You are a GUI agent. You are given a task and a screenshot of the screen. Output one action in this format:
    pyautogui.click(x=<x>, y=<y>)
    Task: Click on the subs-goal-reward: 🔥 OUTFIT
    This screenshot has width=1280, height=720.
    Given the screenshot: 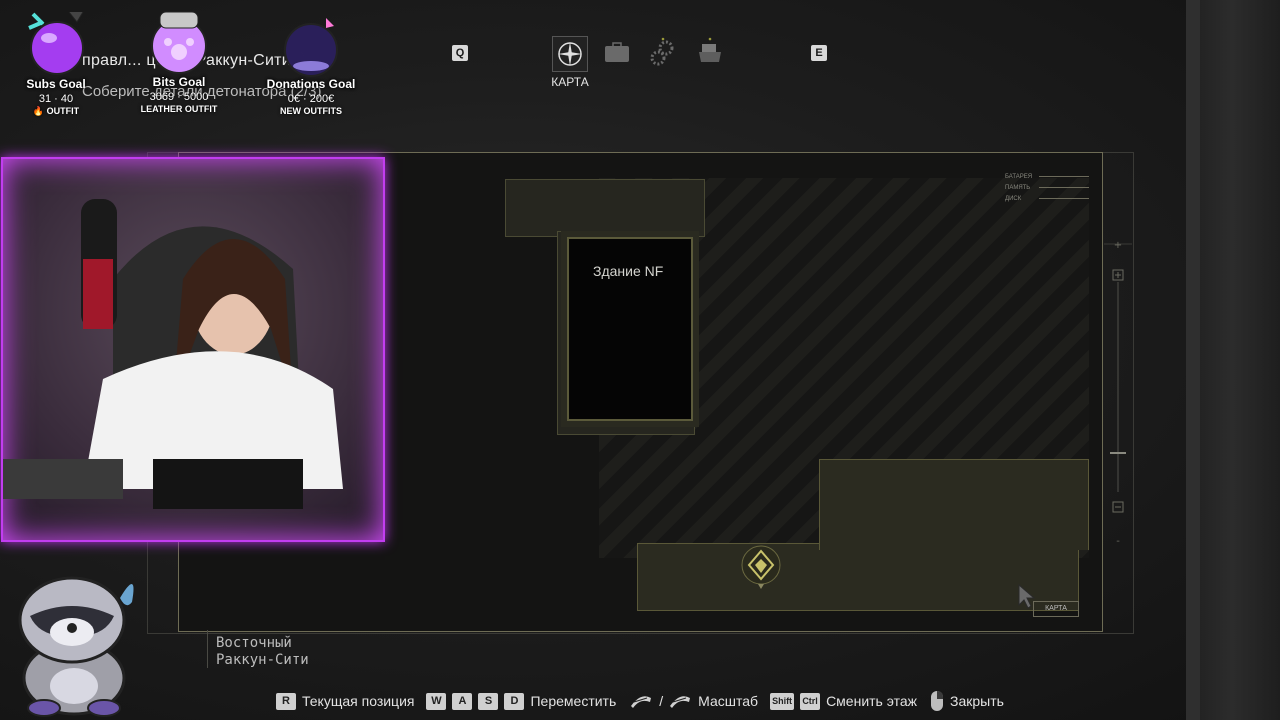 What is the action you would take?
    pyautogui.click(x=56, y=111)
    